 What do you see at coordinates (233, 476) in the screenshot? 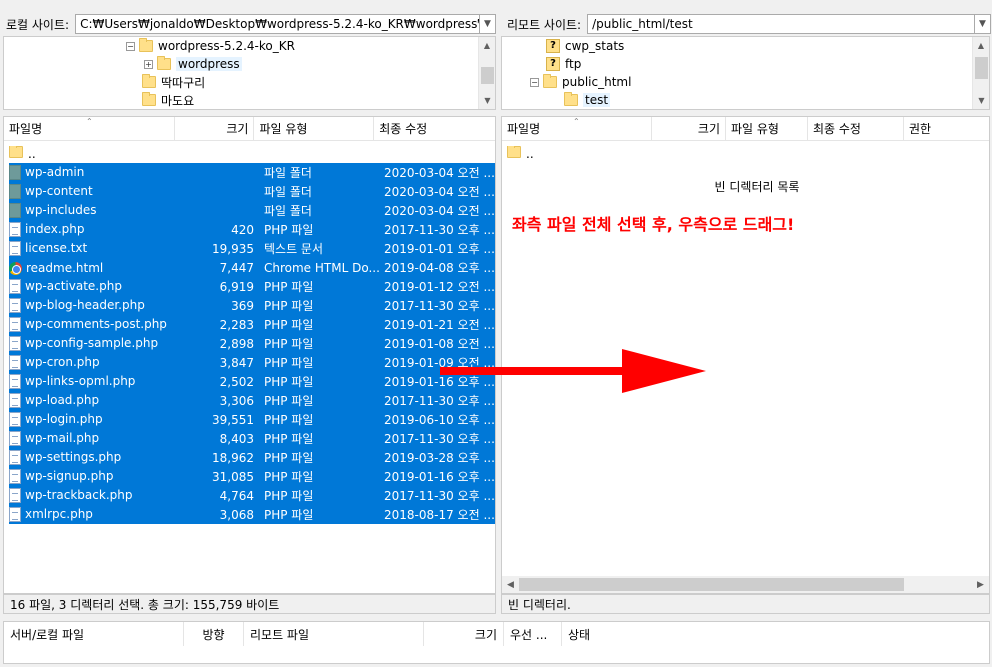
I see `file-size: 31,085` at bounding box center [233, 476].